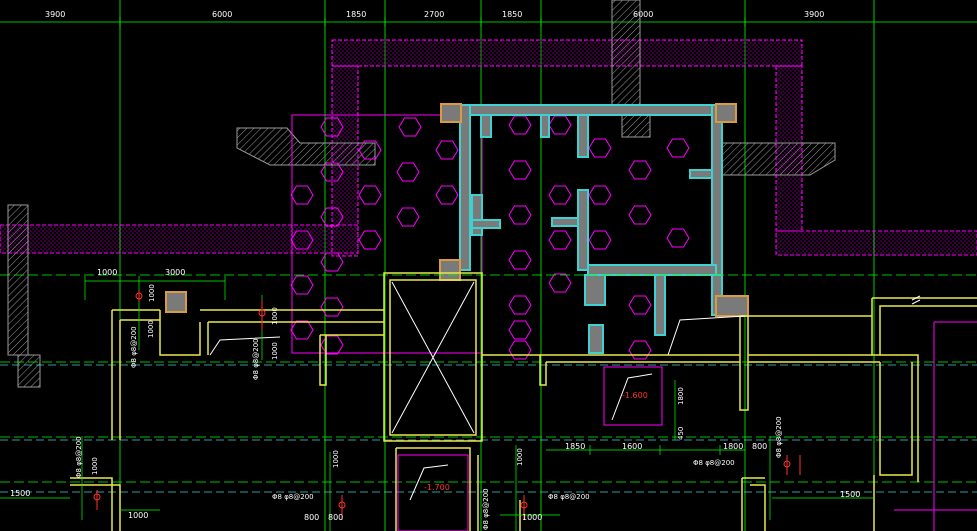 Image resolution: width=977 pixels, height=531 pixels. I want to click on level-label: -1.700, so click(437, 487).